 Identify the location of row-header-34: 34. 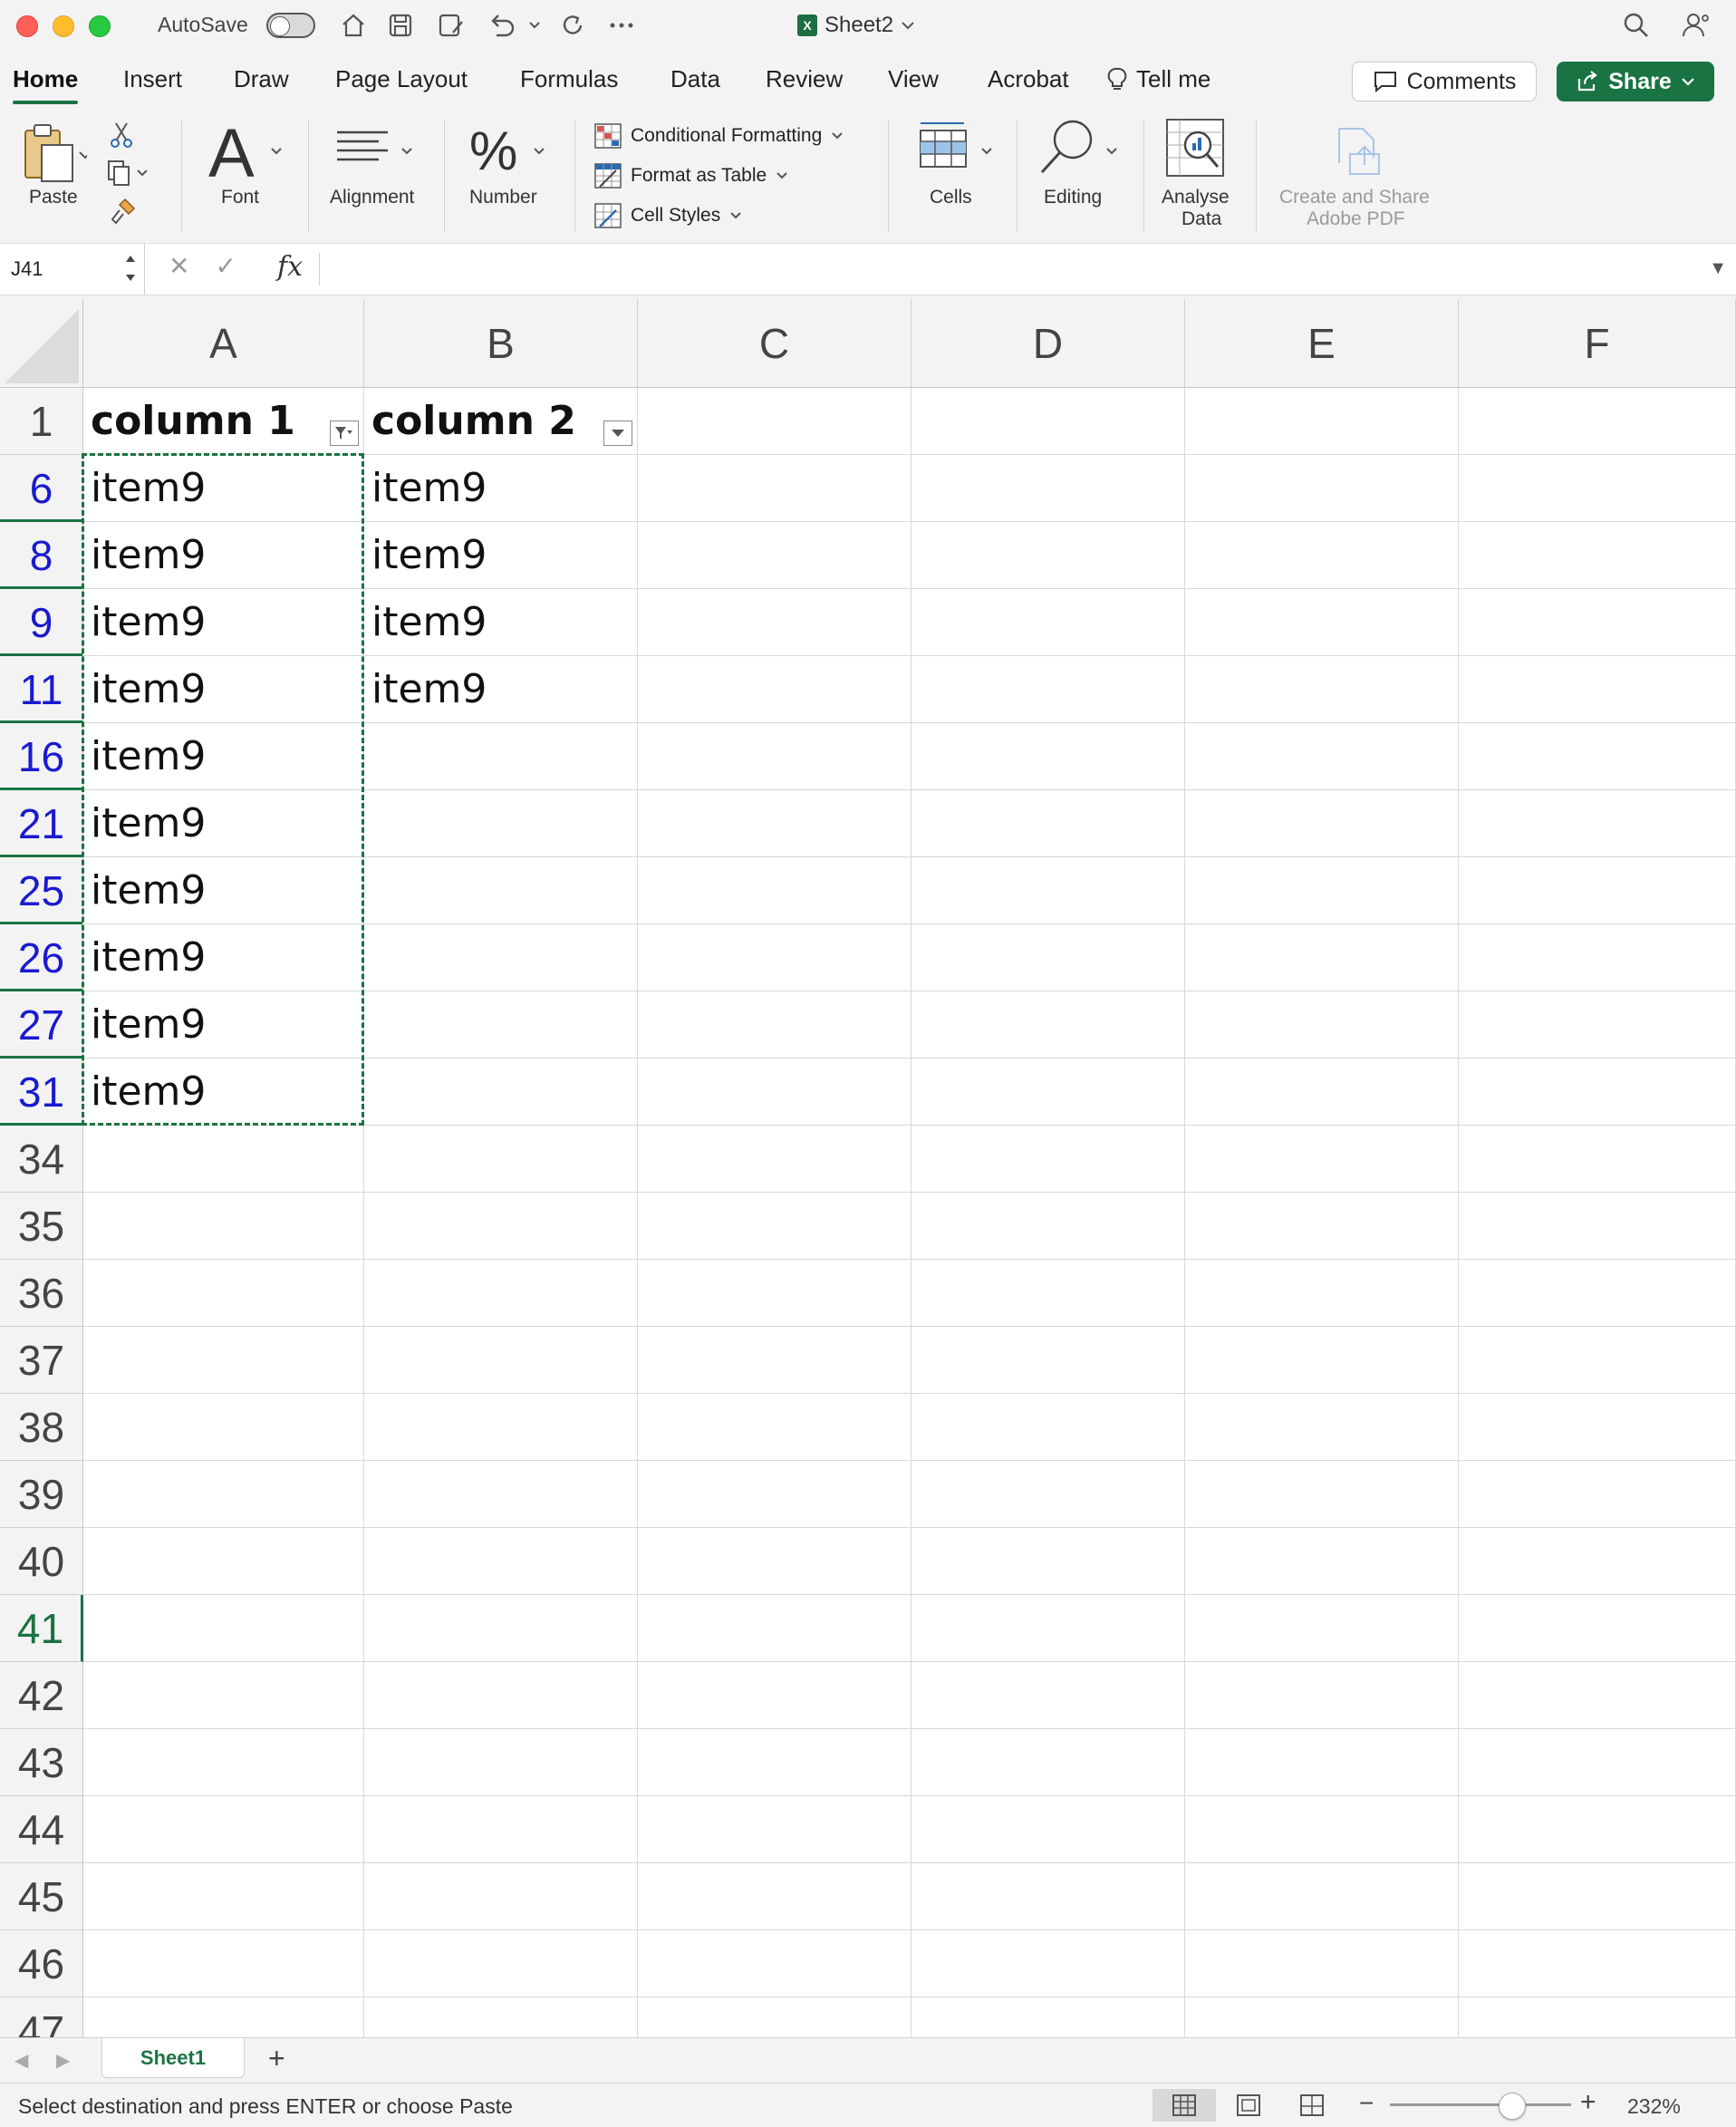
(41, 1159).